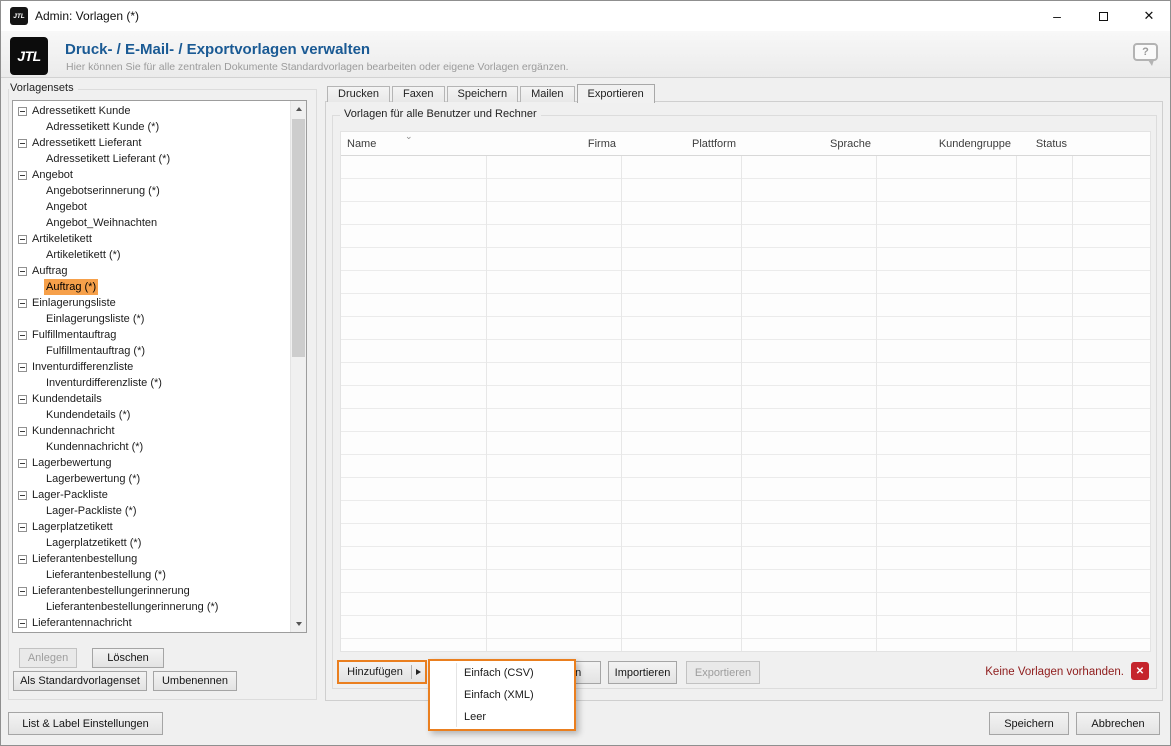  I want to click on help-bubble-tail, so click(1151, 63).